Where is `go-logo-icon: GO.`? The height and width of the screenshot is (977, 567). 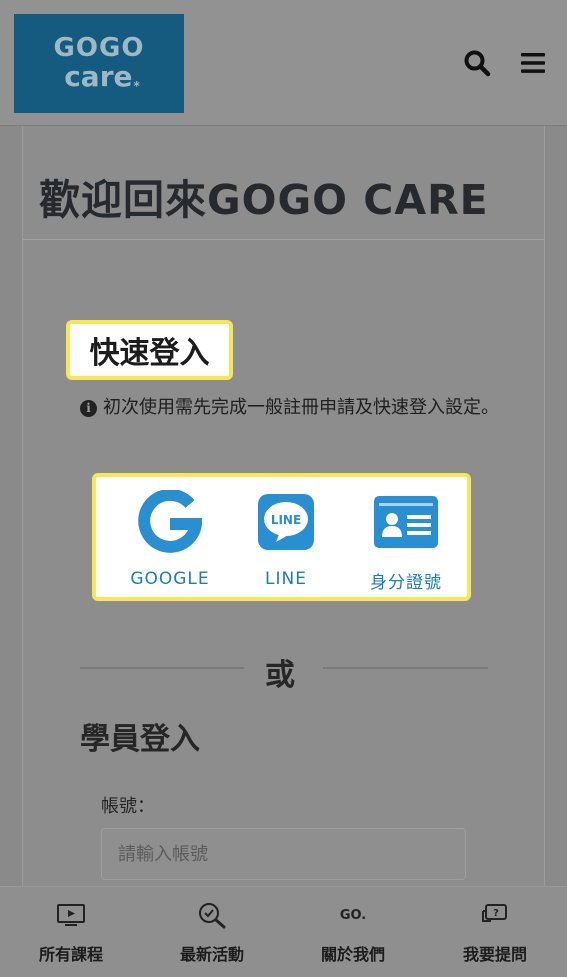
go-logo-icon: GO. is located at coordinates (353, 915).